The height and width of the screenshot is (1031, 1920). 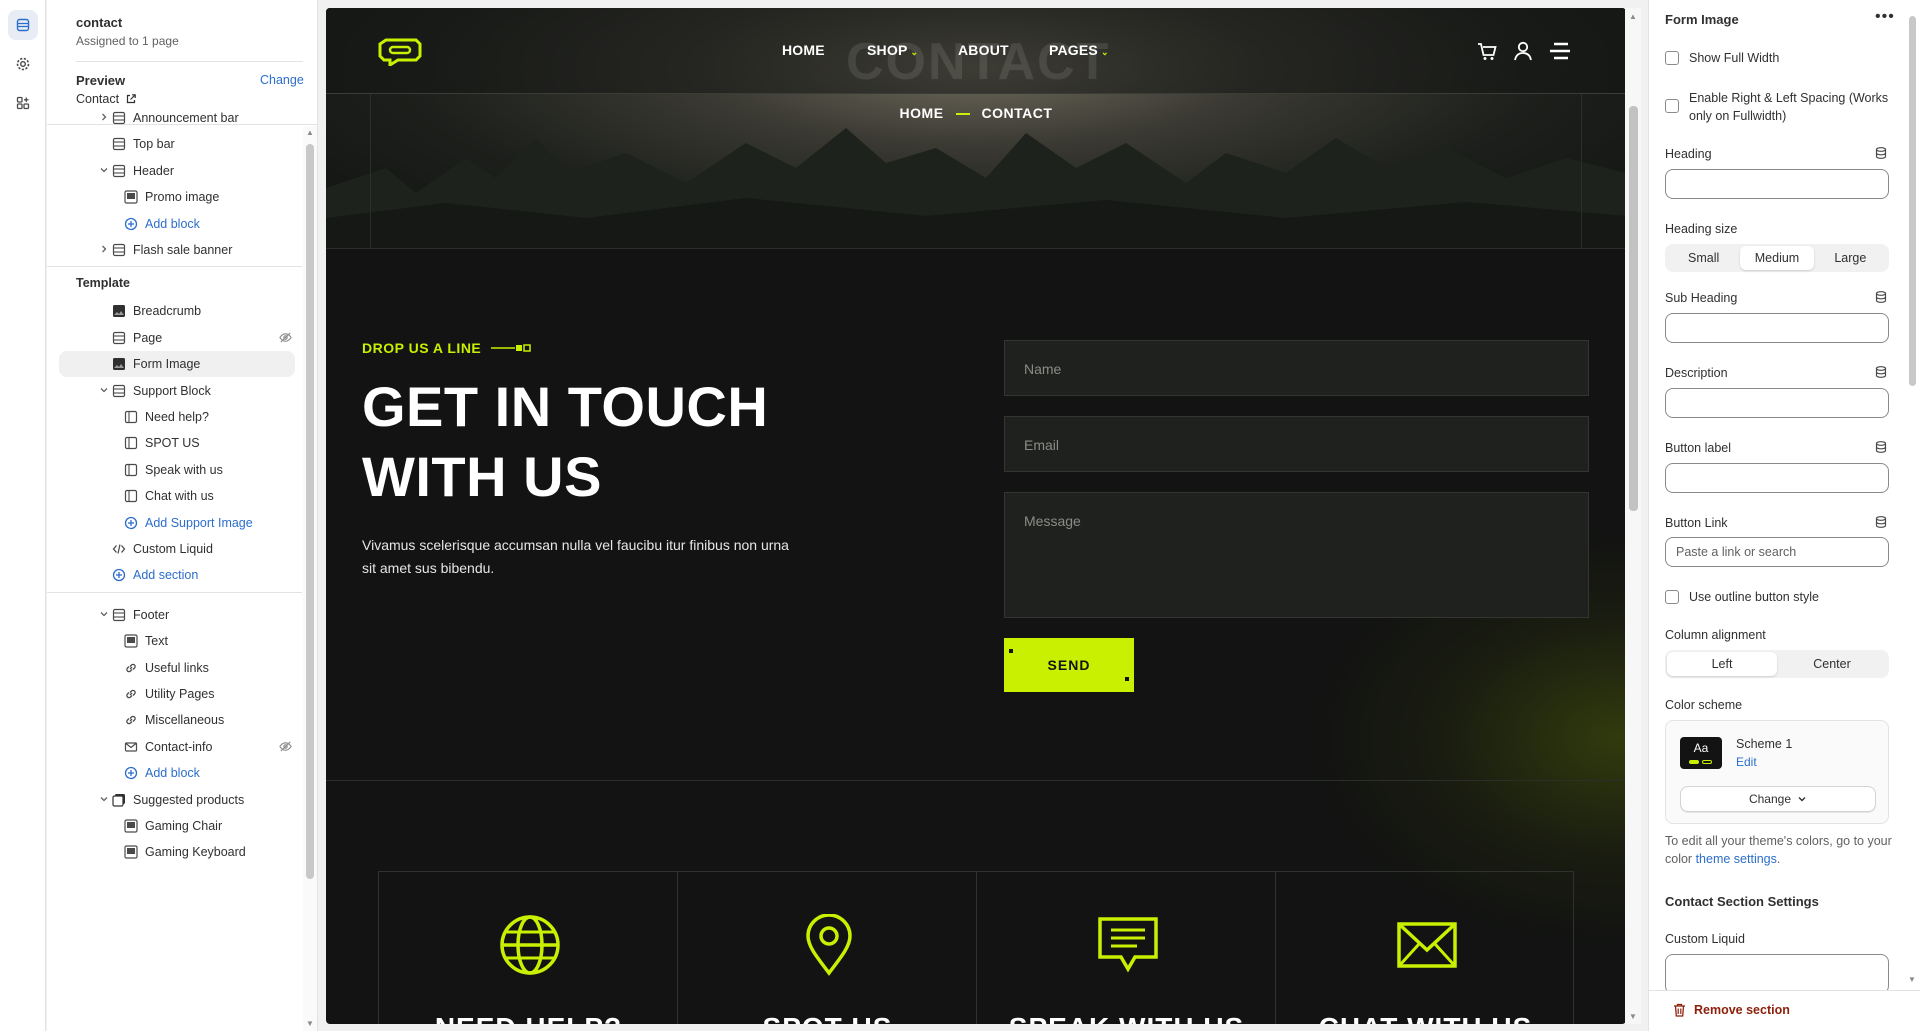 What do you see at coordinates (167, 364) in the screenshot?
I see `tree-item-label: Form Image` at bounding box center [167, 364].